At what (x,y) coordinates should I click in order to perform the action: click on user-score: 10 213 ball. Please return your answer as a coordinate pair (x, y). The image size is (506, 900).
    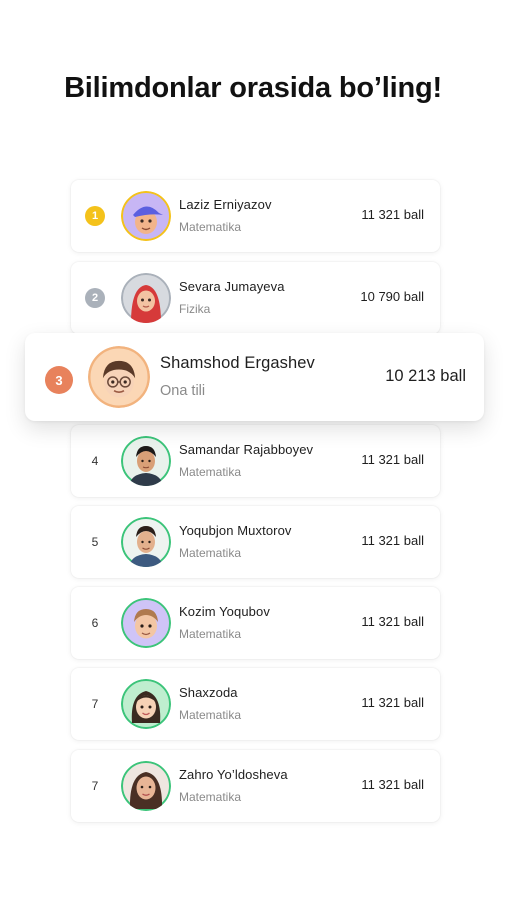
    Looking at the image, I should click on (425, 376).